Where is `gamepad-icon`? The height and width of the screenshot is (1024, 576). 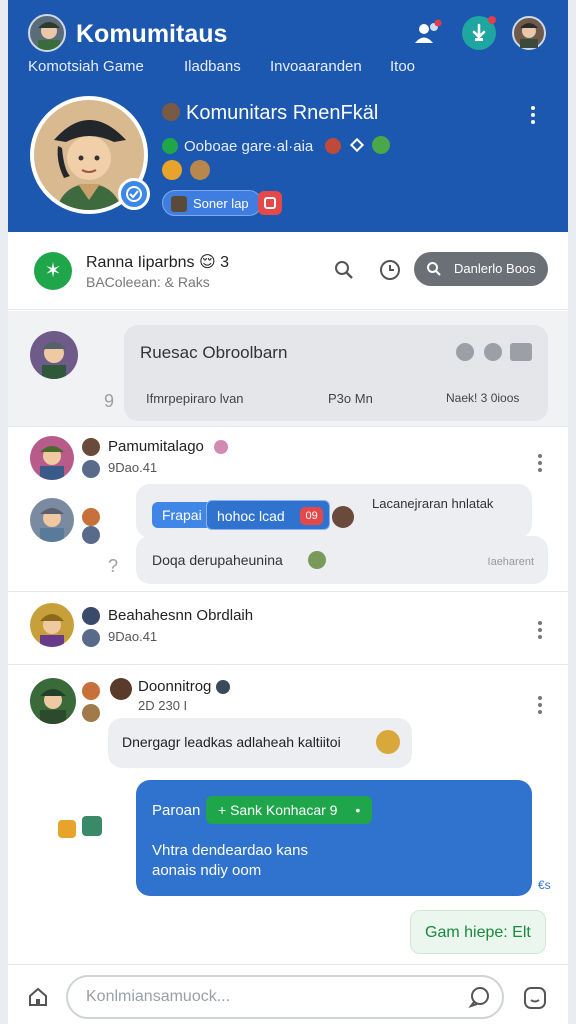
gamepad-icon is located at coordinates (179, 204).